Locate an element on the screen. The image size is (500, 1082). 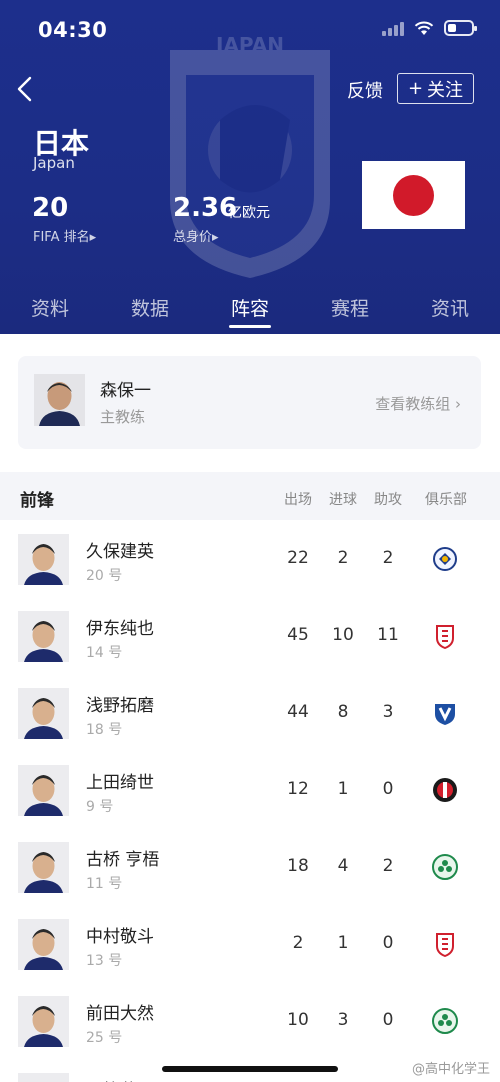
player-number: 13 号 is located at coordinates (104, 961).